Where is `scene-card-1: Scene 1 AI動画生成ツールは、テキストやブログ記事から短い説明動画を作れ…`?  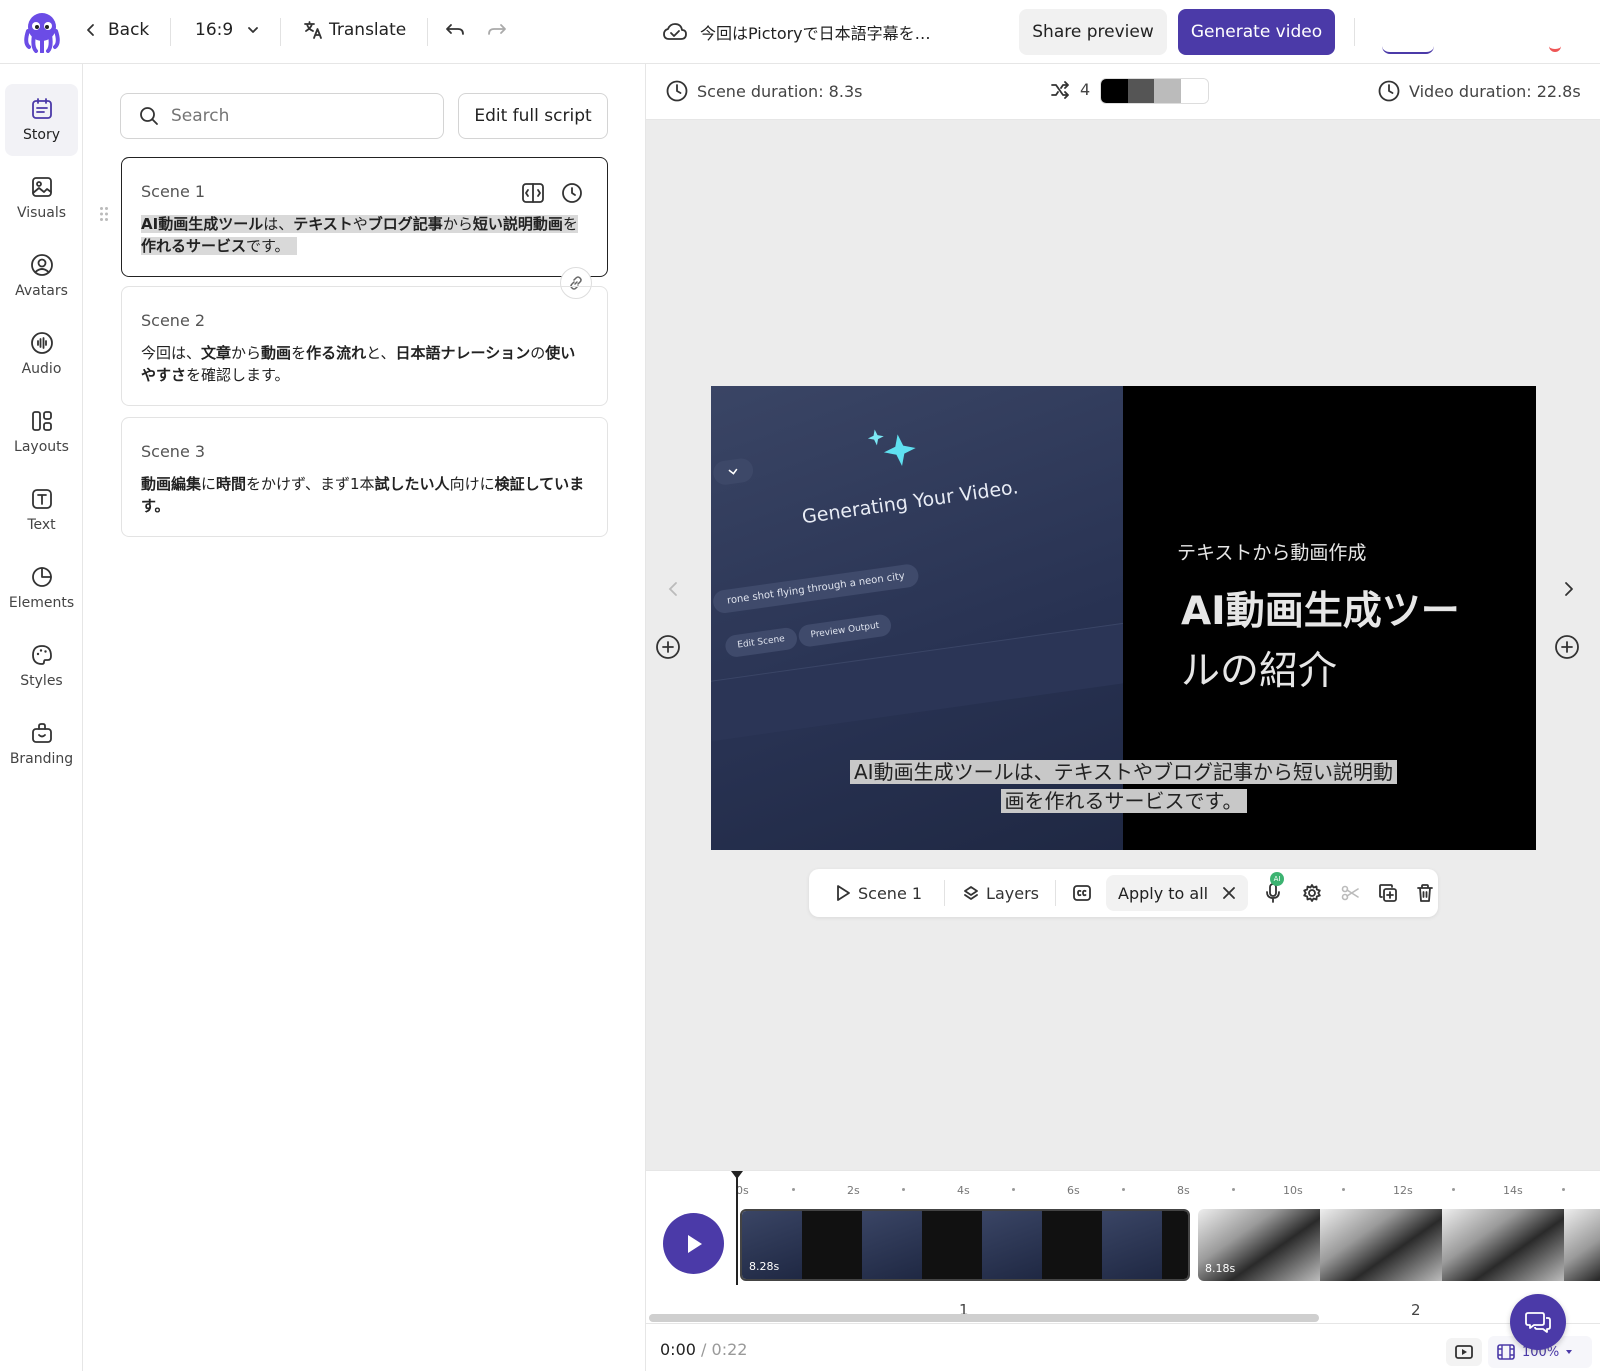
scene-card-1: Scene 1 AI動画生成ツールは、テキストやブログ記事から短い説明動画を作れ… is located at coordinates (364, 228).